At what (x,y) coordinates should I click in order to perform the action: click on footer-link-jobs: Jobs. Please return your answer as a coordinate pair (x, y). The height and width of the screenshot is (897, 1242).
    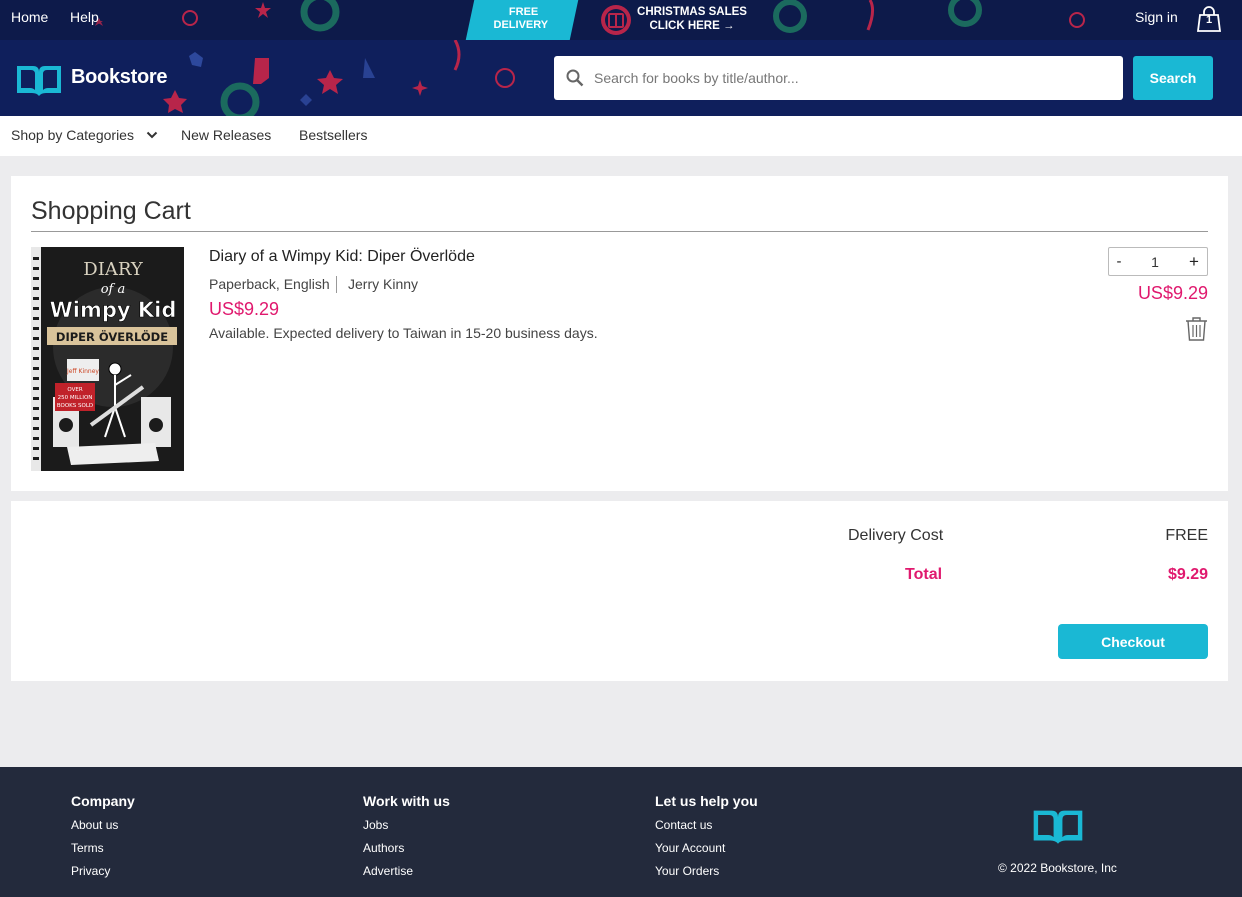
    Looking at the image, I should click on (375, 825).